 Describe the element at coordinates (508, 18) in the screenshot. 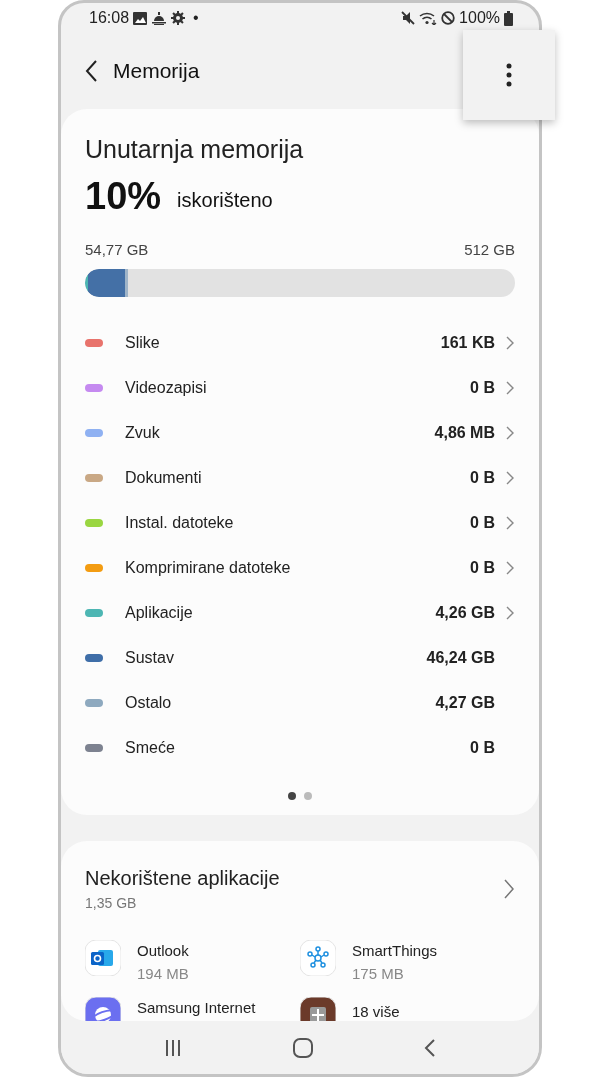

I see `battery-icon` at that location.